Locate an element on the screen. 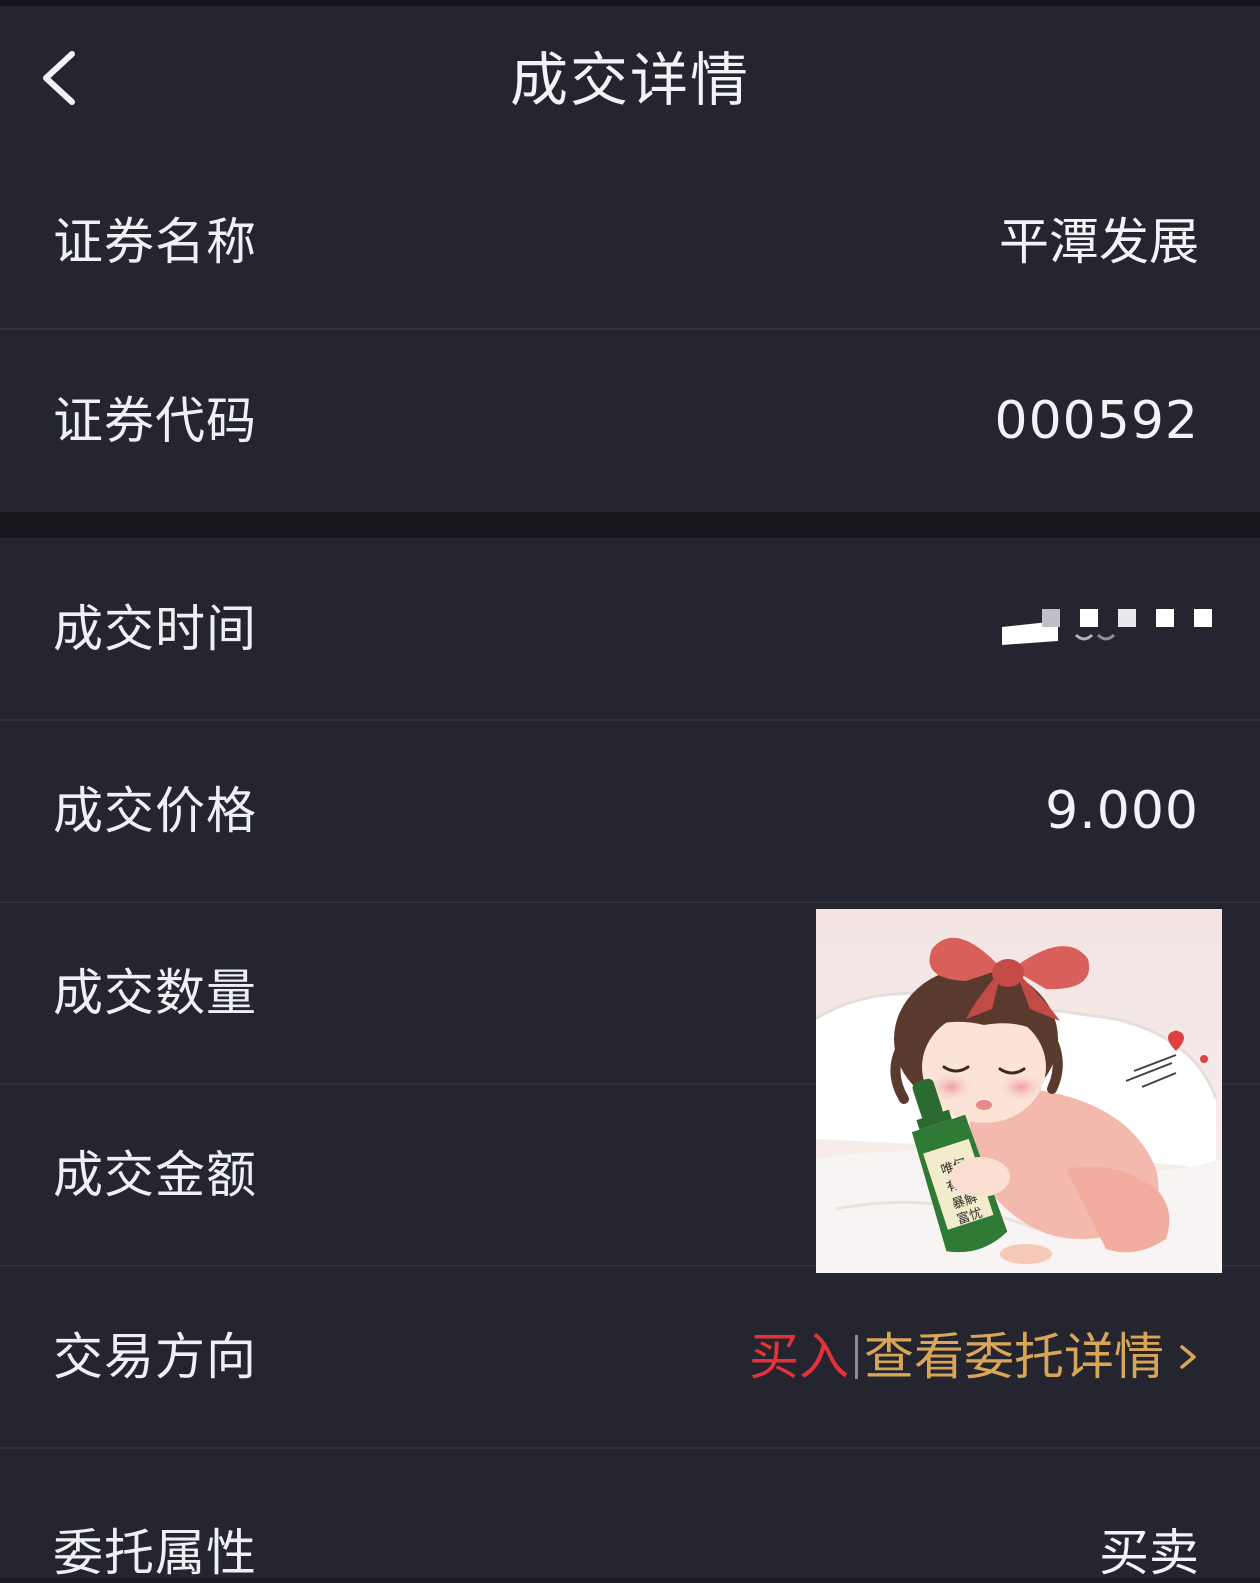  order-attribute-label: 委托属性 is located at coordinates (155, 1553).